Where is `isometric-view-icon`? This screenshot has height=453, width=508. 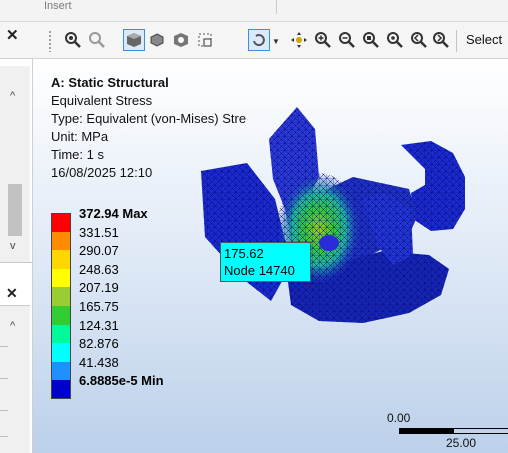 isometric-view-icon is located at coordinates (134, 40).